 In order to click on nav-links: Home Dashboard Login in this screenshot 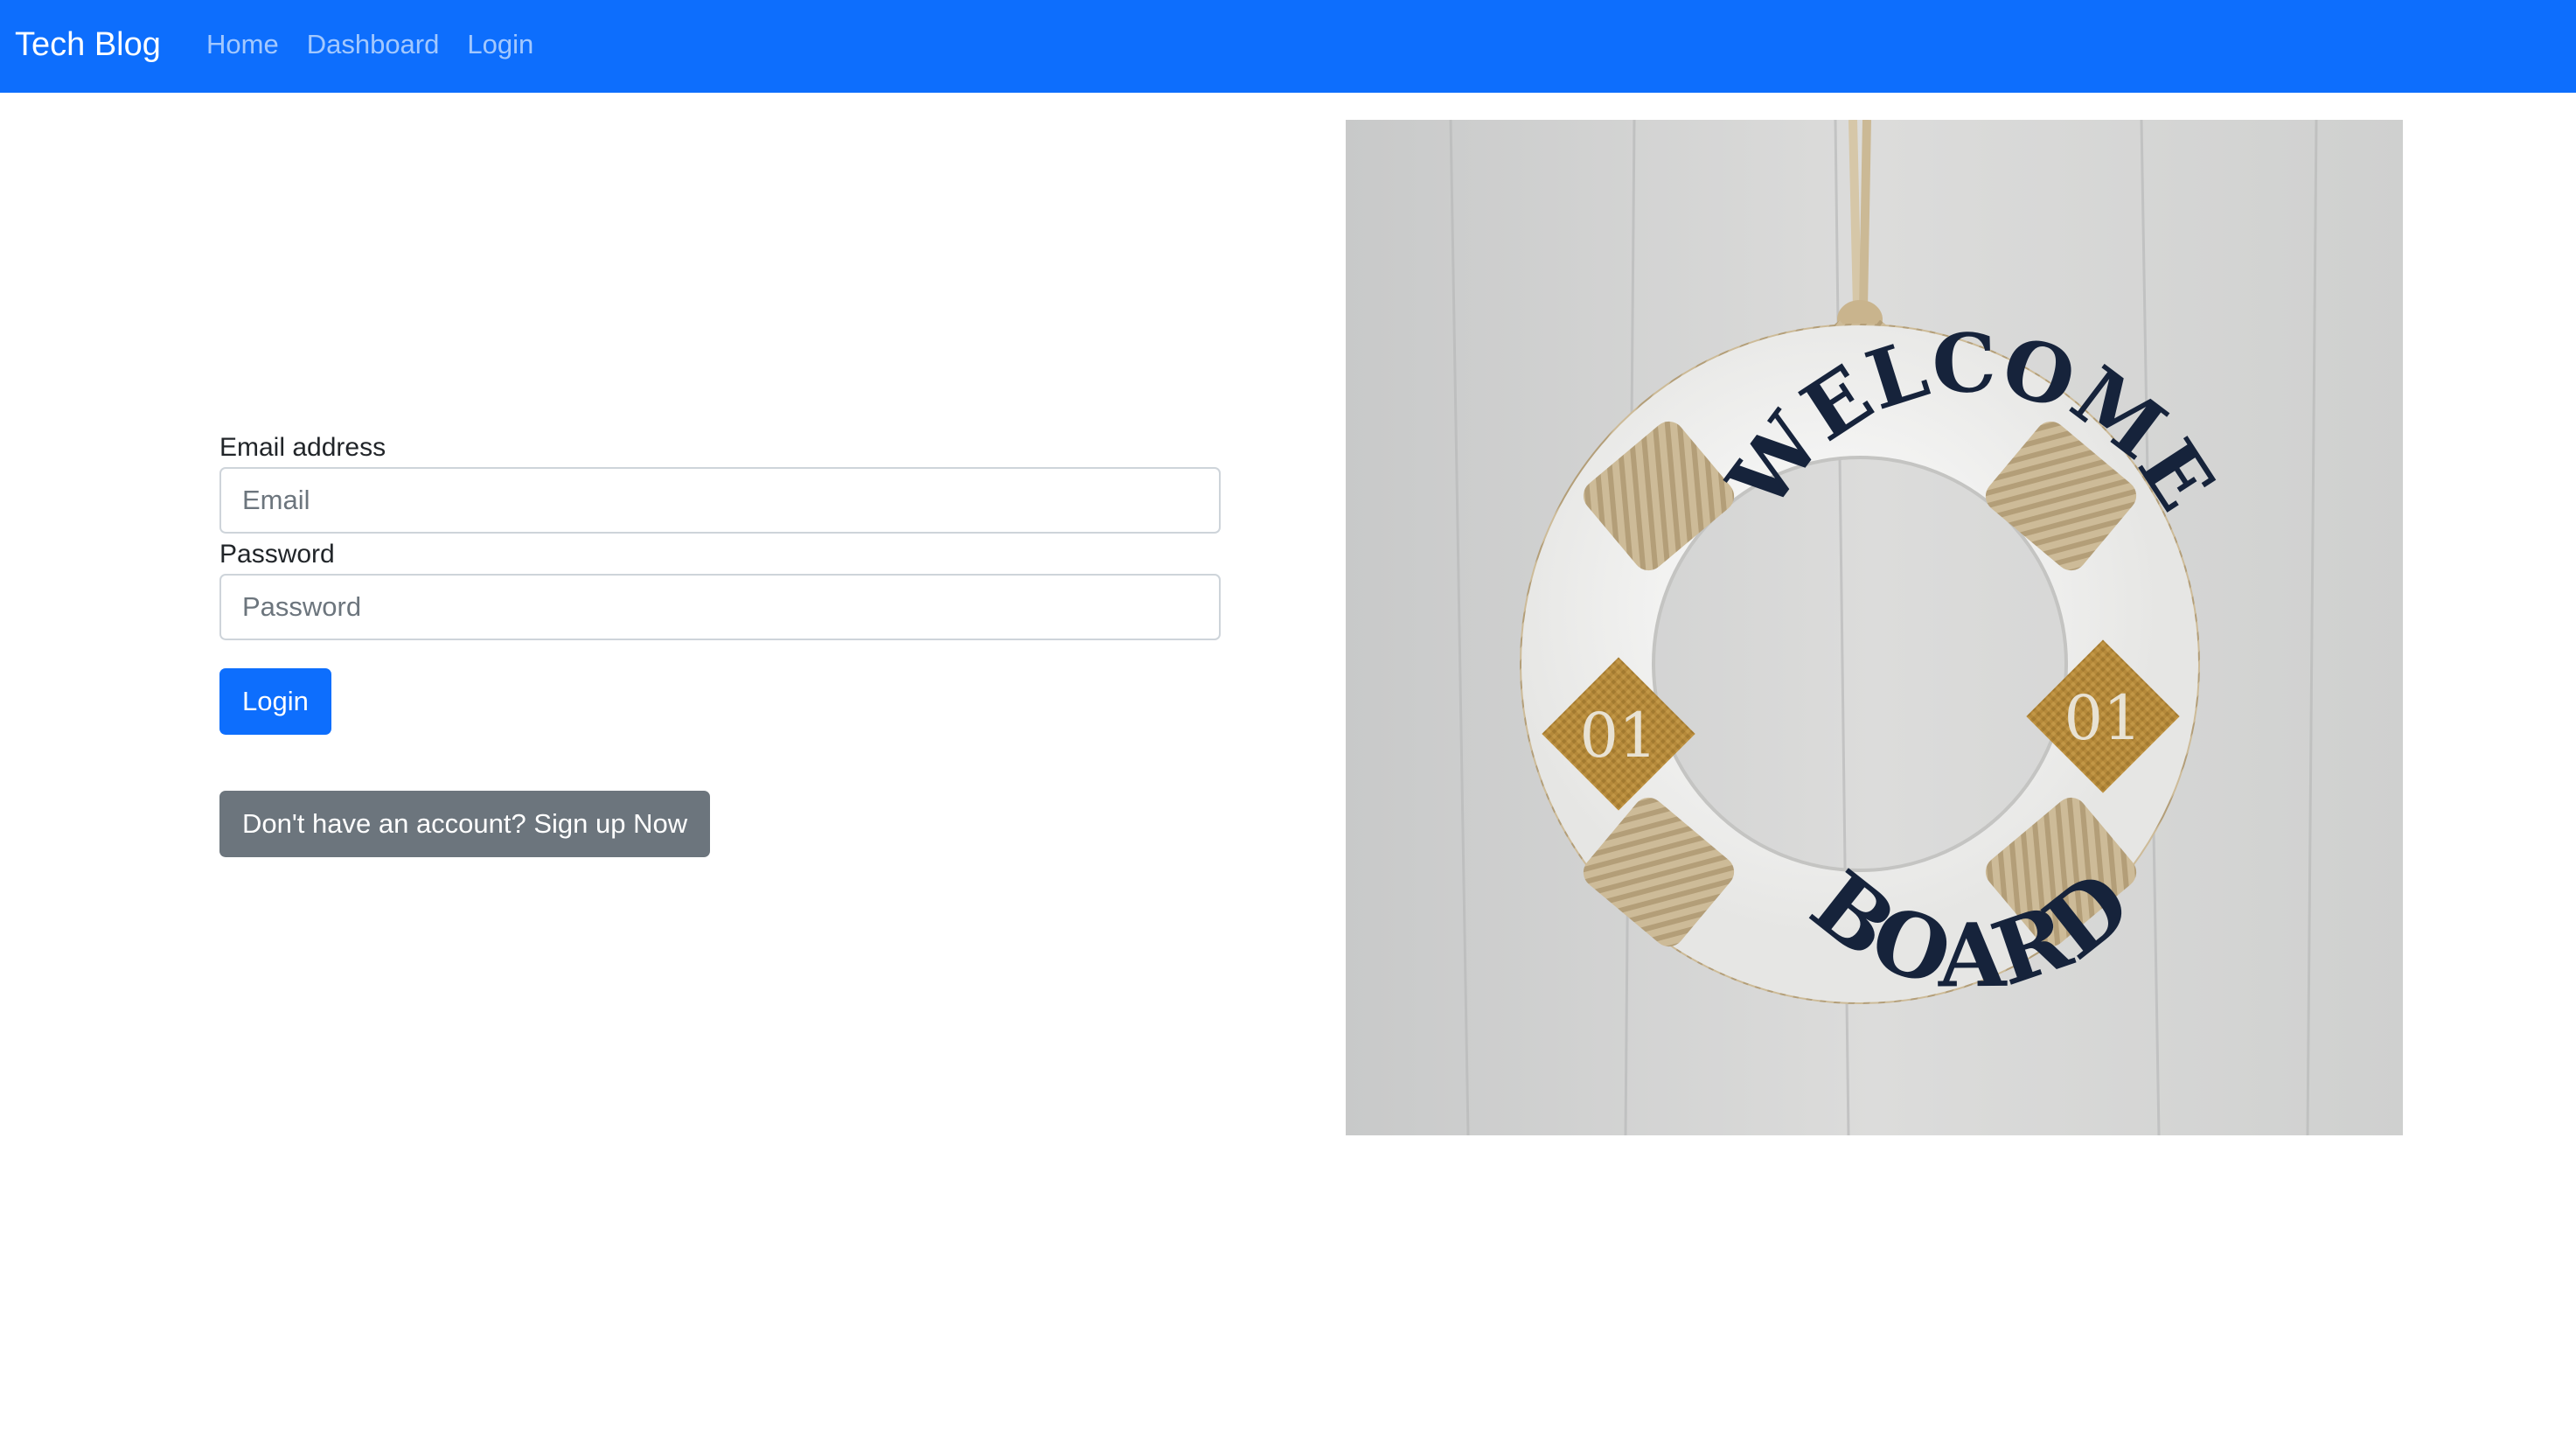, I will do `click(369, 44)`.